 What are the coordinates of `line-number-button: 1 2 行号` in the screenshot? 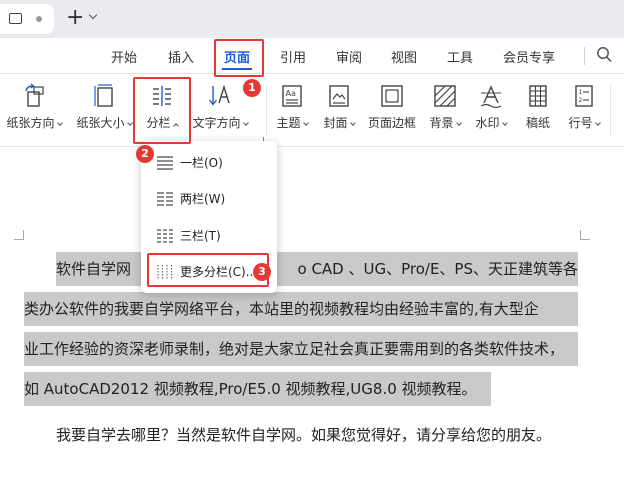 It's located at (584, 107).